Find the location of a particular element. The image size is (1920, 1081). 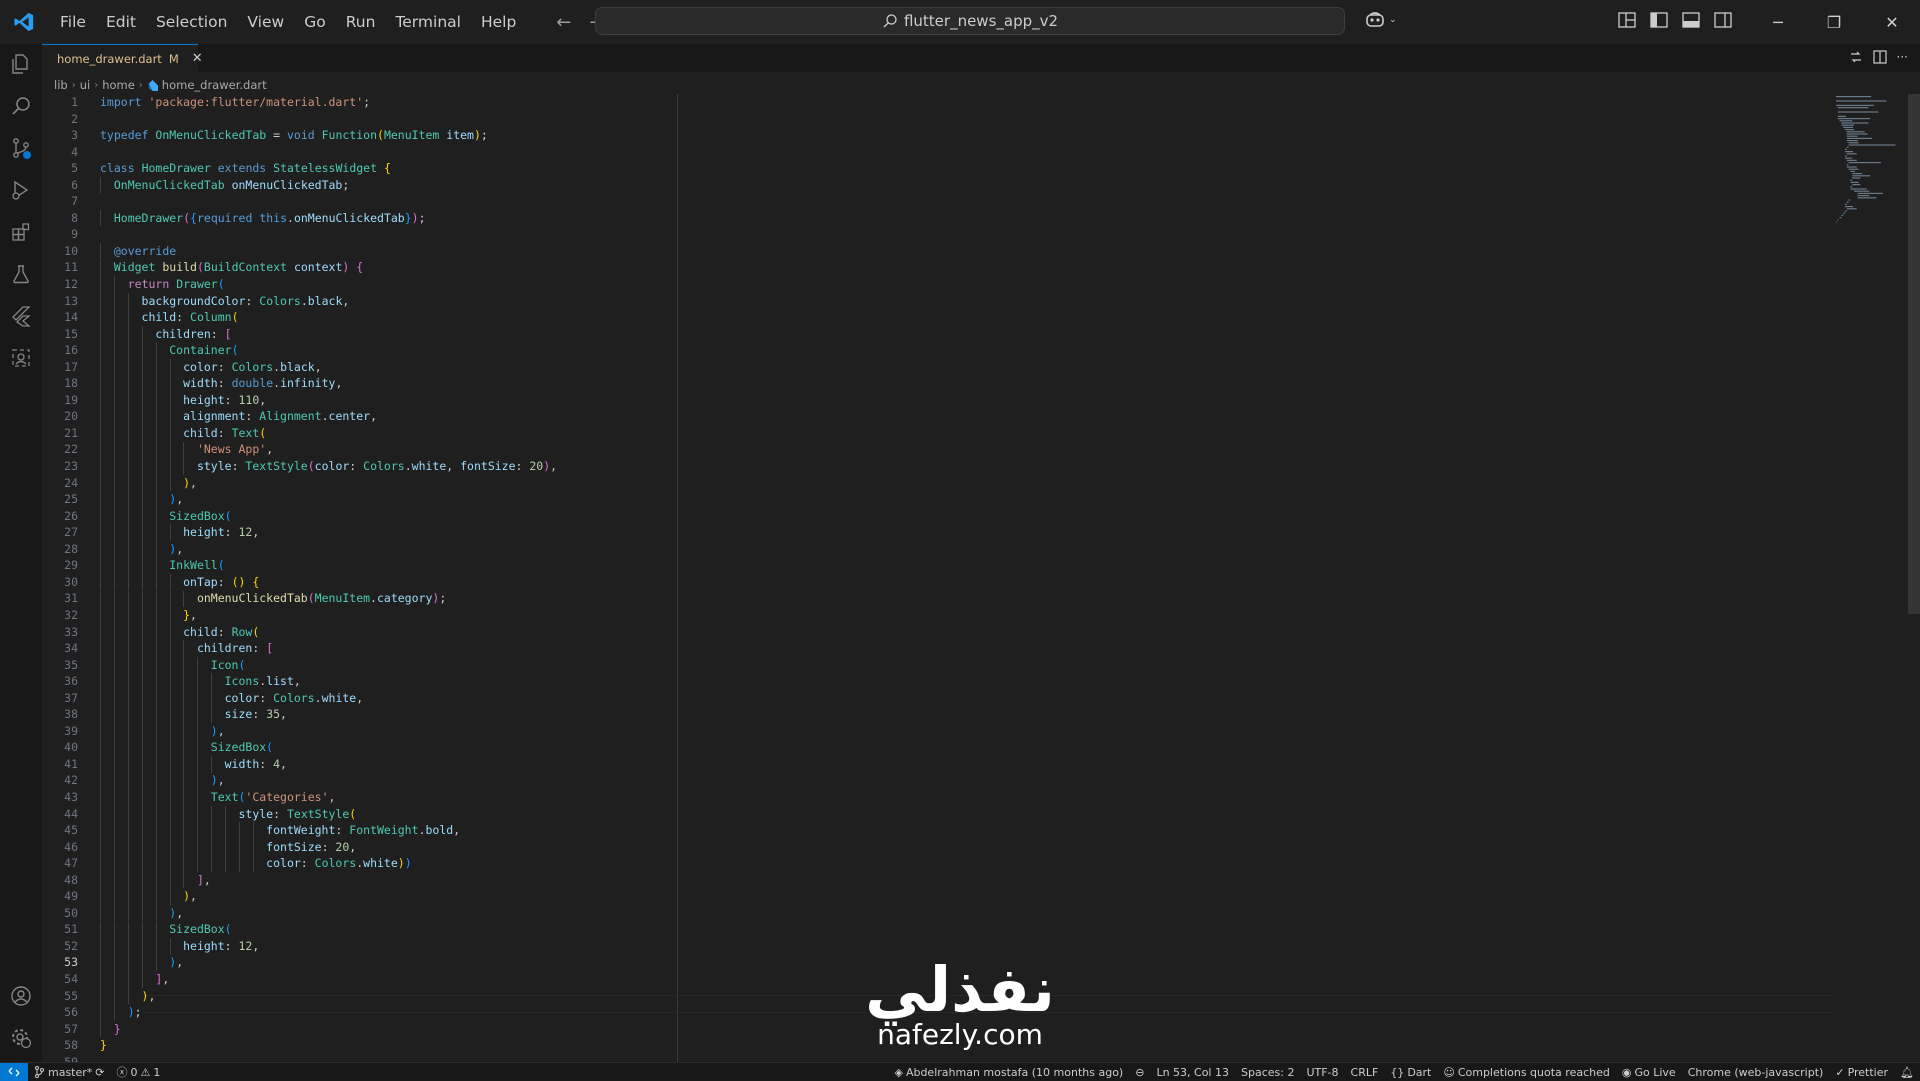

problems-status: ⓧ 0 ⚠ 1 is located at coordinates (139, 1072).